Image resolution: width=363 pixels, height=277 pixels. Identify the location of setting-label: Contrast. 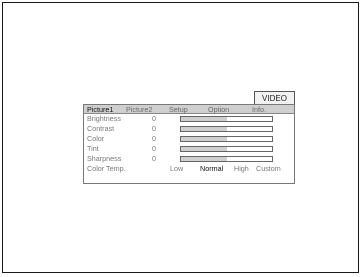
(101, 128).